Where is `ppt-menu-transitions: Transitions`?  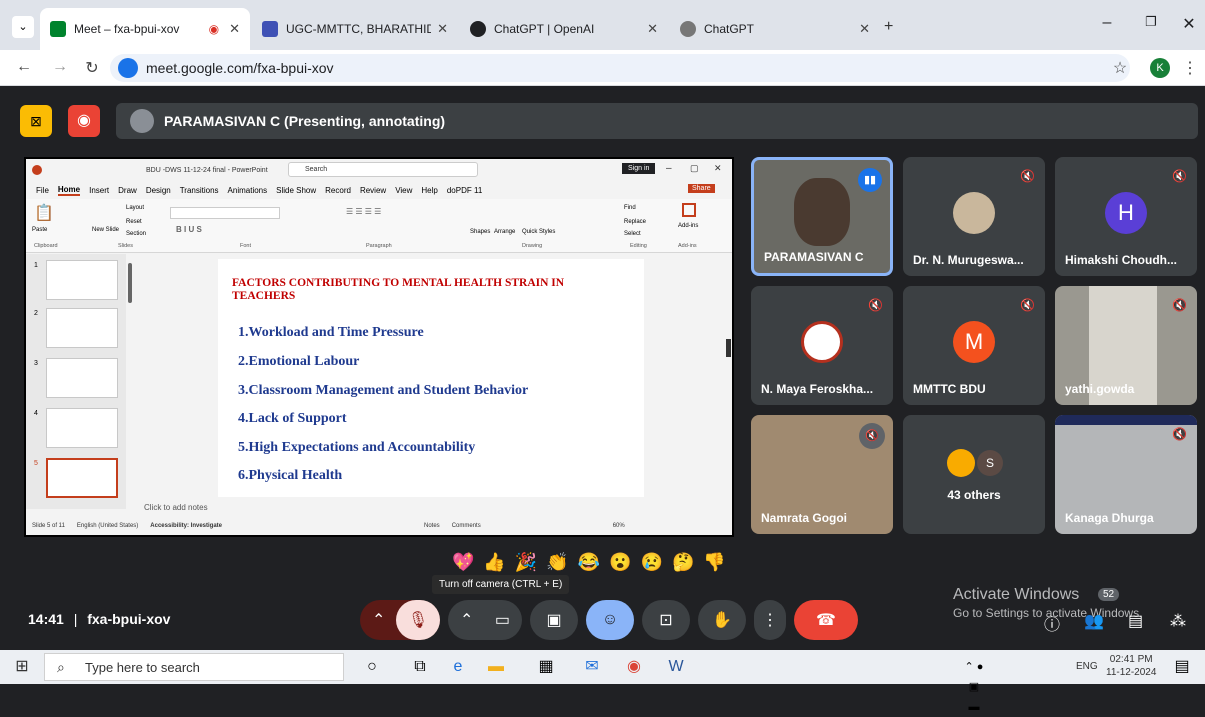 ppt-menu-transitions: Transitions is located at coordinates (199, 190).